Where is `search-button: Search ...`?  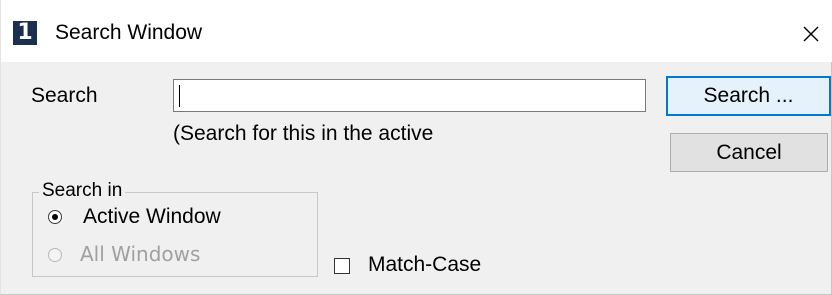 search-button: Search ... is located at coordinates (748, 96).